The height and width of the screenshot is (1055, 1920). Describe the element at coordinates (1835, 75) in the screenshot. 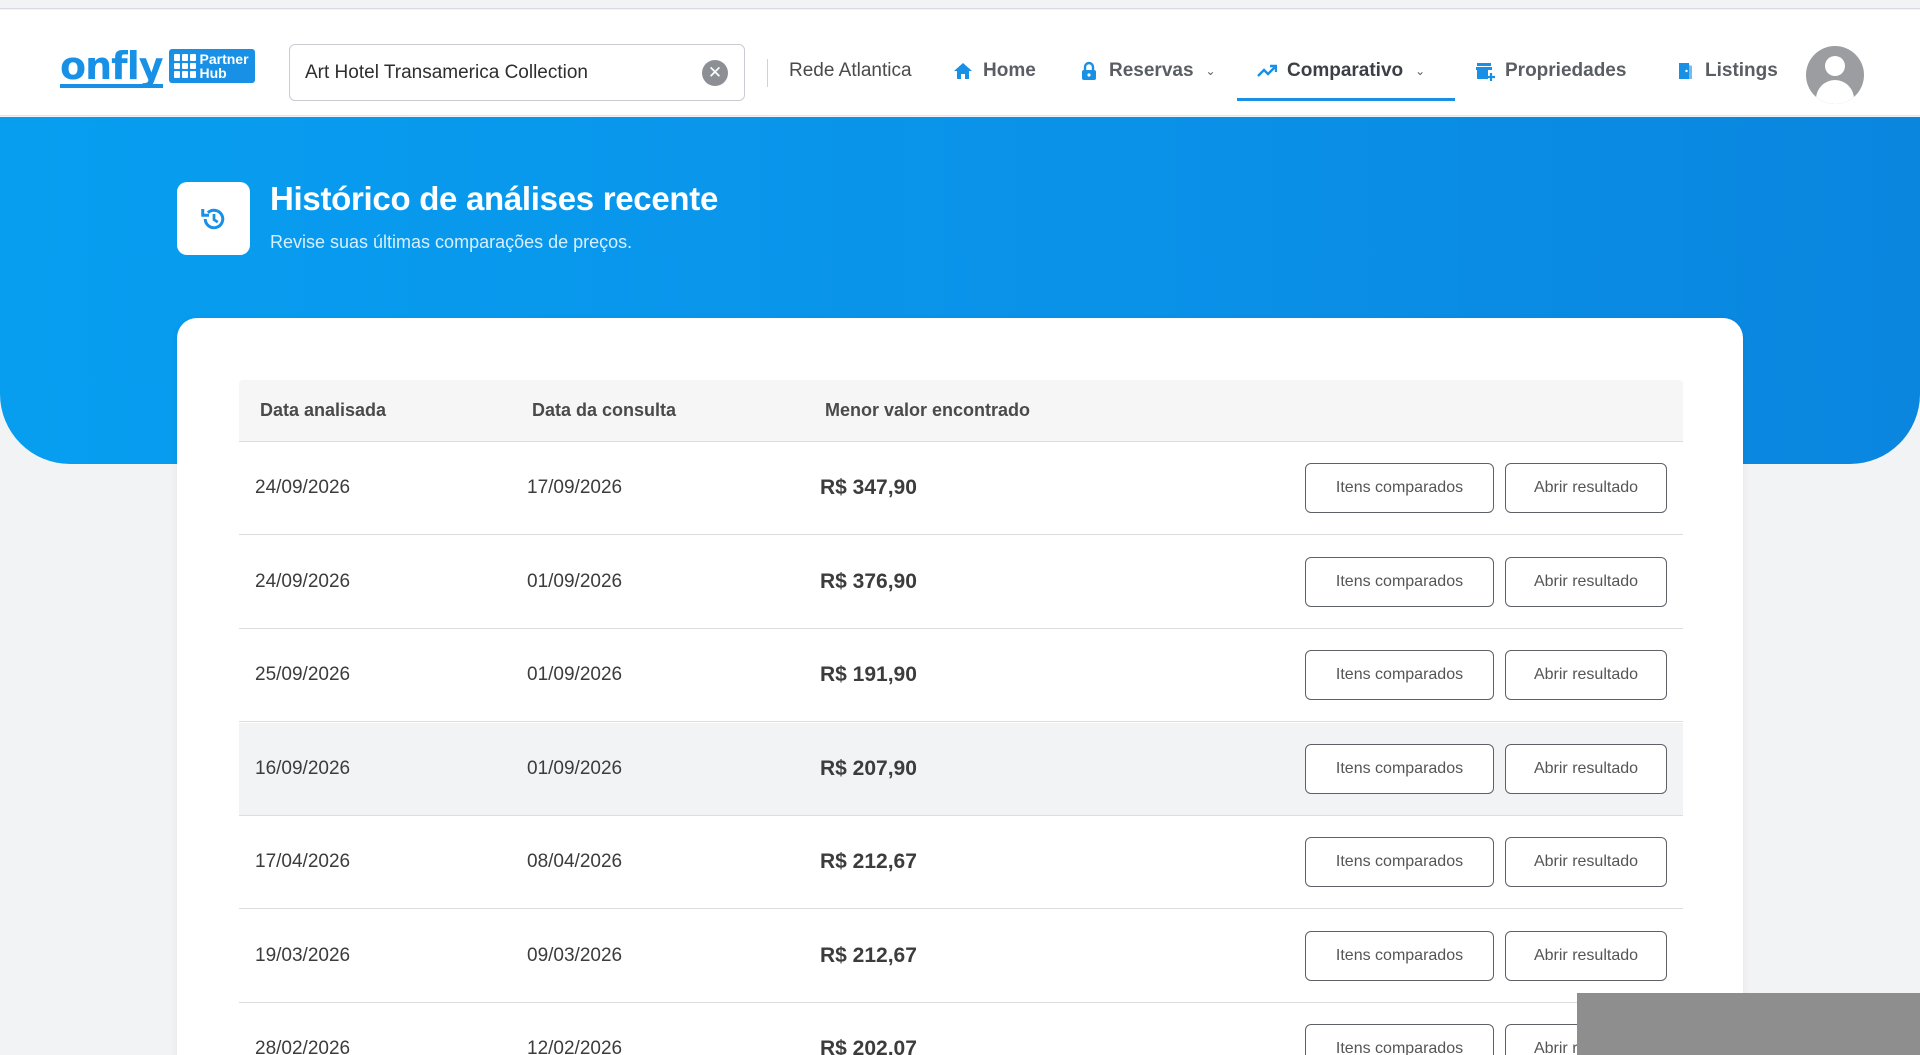

I see `user-avatar` at that location.